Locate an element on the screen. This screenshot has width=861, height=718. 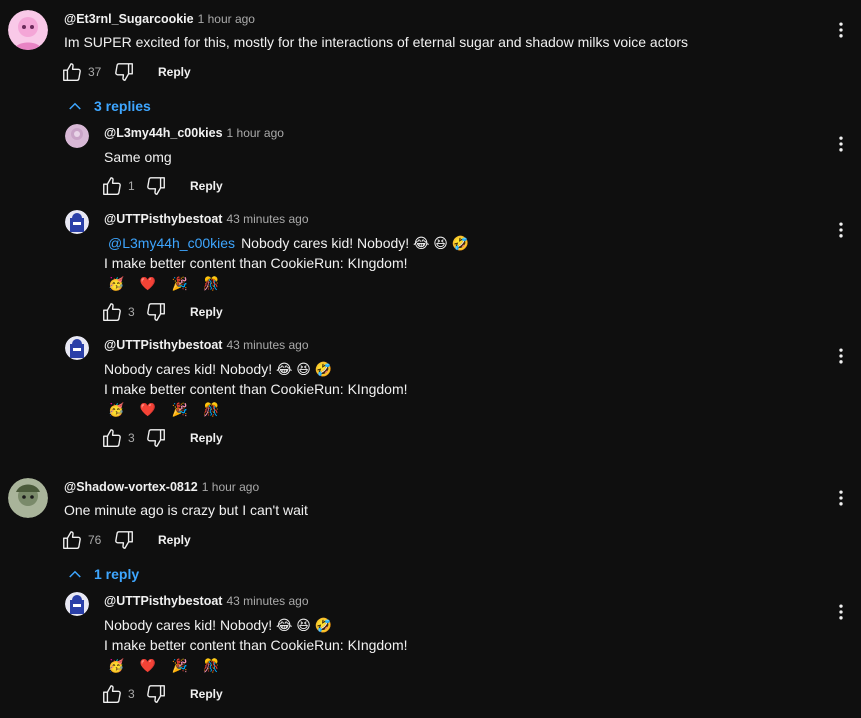
replies-count-label: 3 replies is located at coordinates (122, 106).